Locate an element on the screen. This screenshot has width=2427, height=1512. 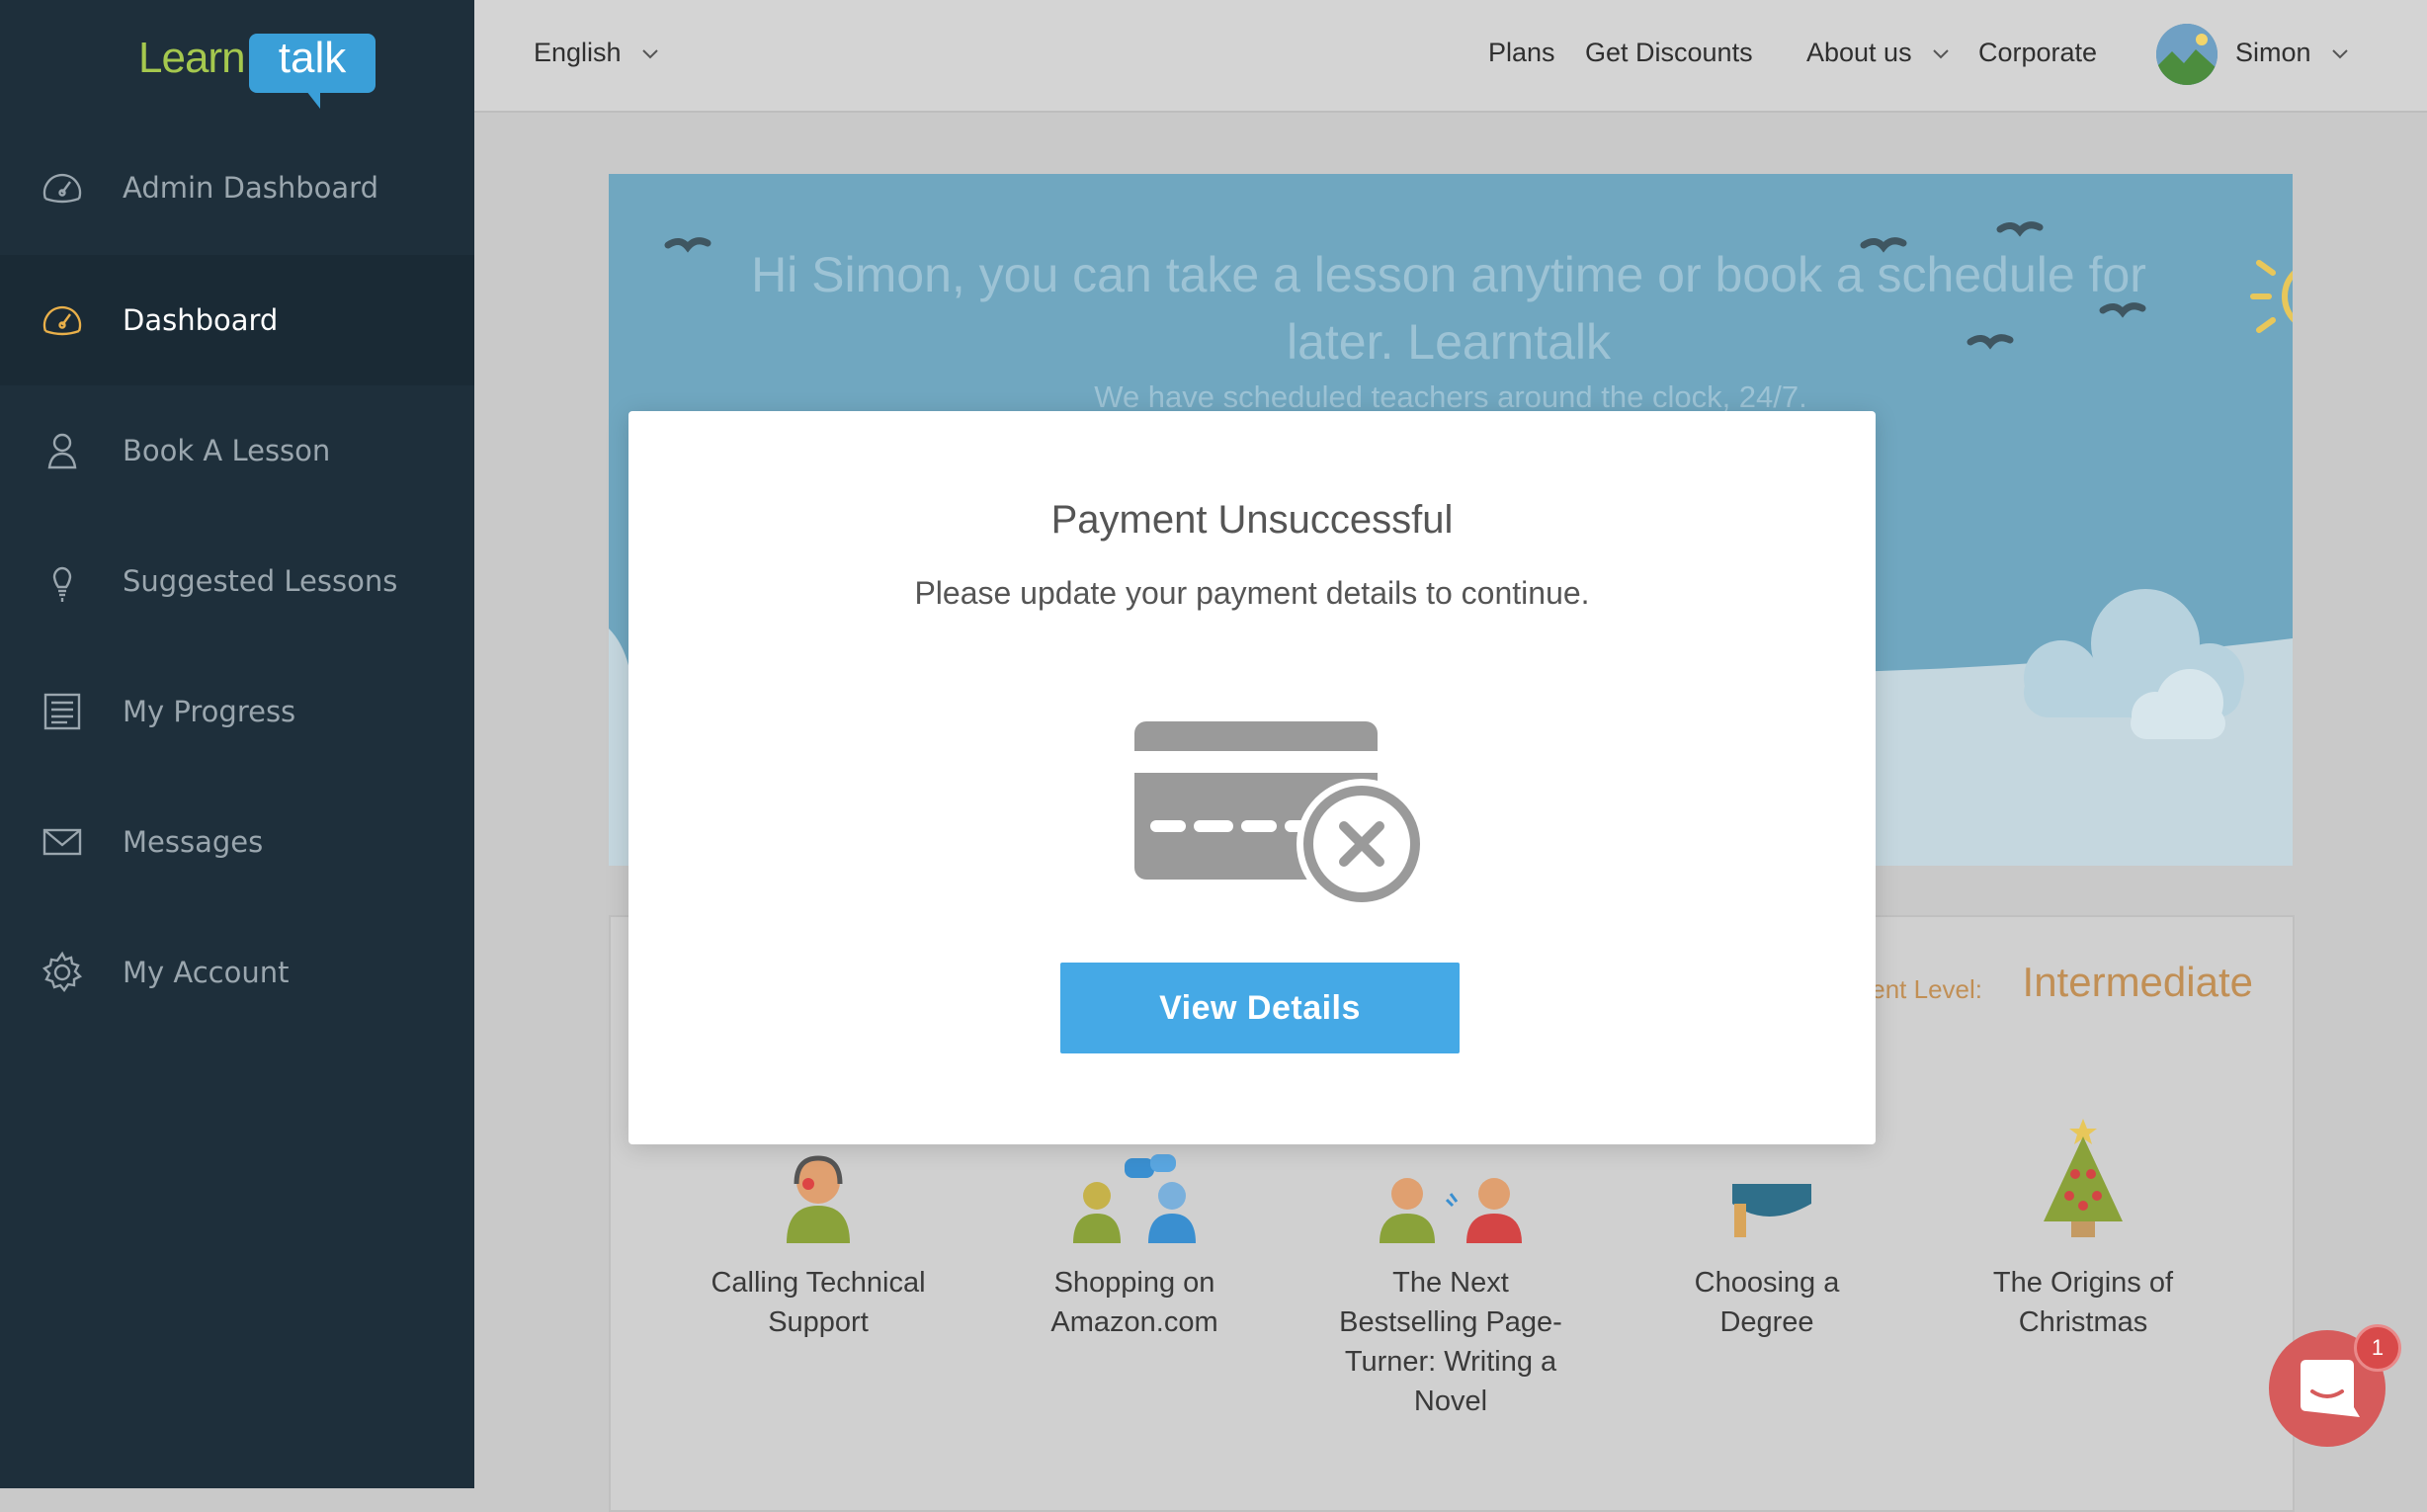
logo-speech-bubble: talk is located at coordinates (313, 71).